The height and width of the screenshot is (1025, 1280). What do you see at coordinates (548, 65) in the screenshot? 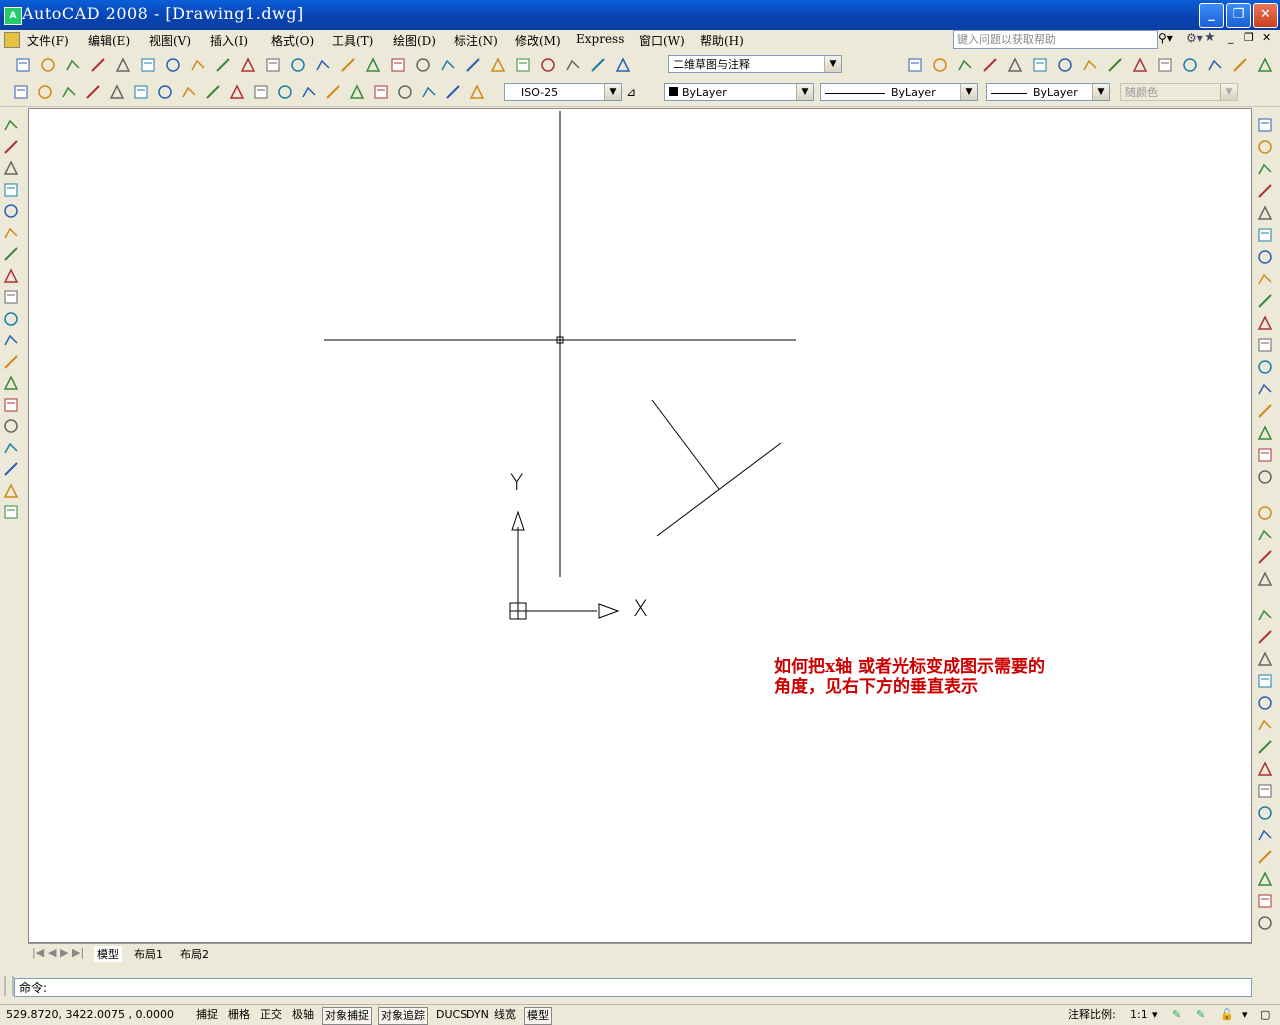
I see `sheet-set-icon` at bounding box center [548, 65].